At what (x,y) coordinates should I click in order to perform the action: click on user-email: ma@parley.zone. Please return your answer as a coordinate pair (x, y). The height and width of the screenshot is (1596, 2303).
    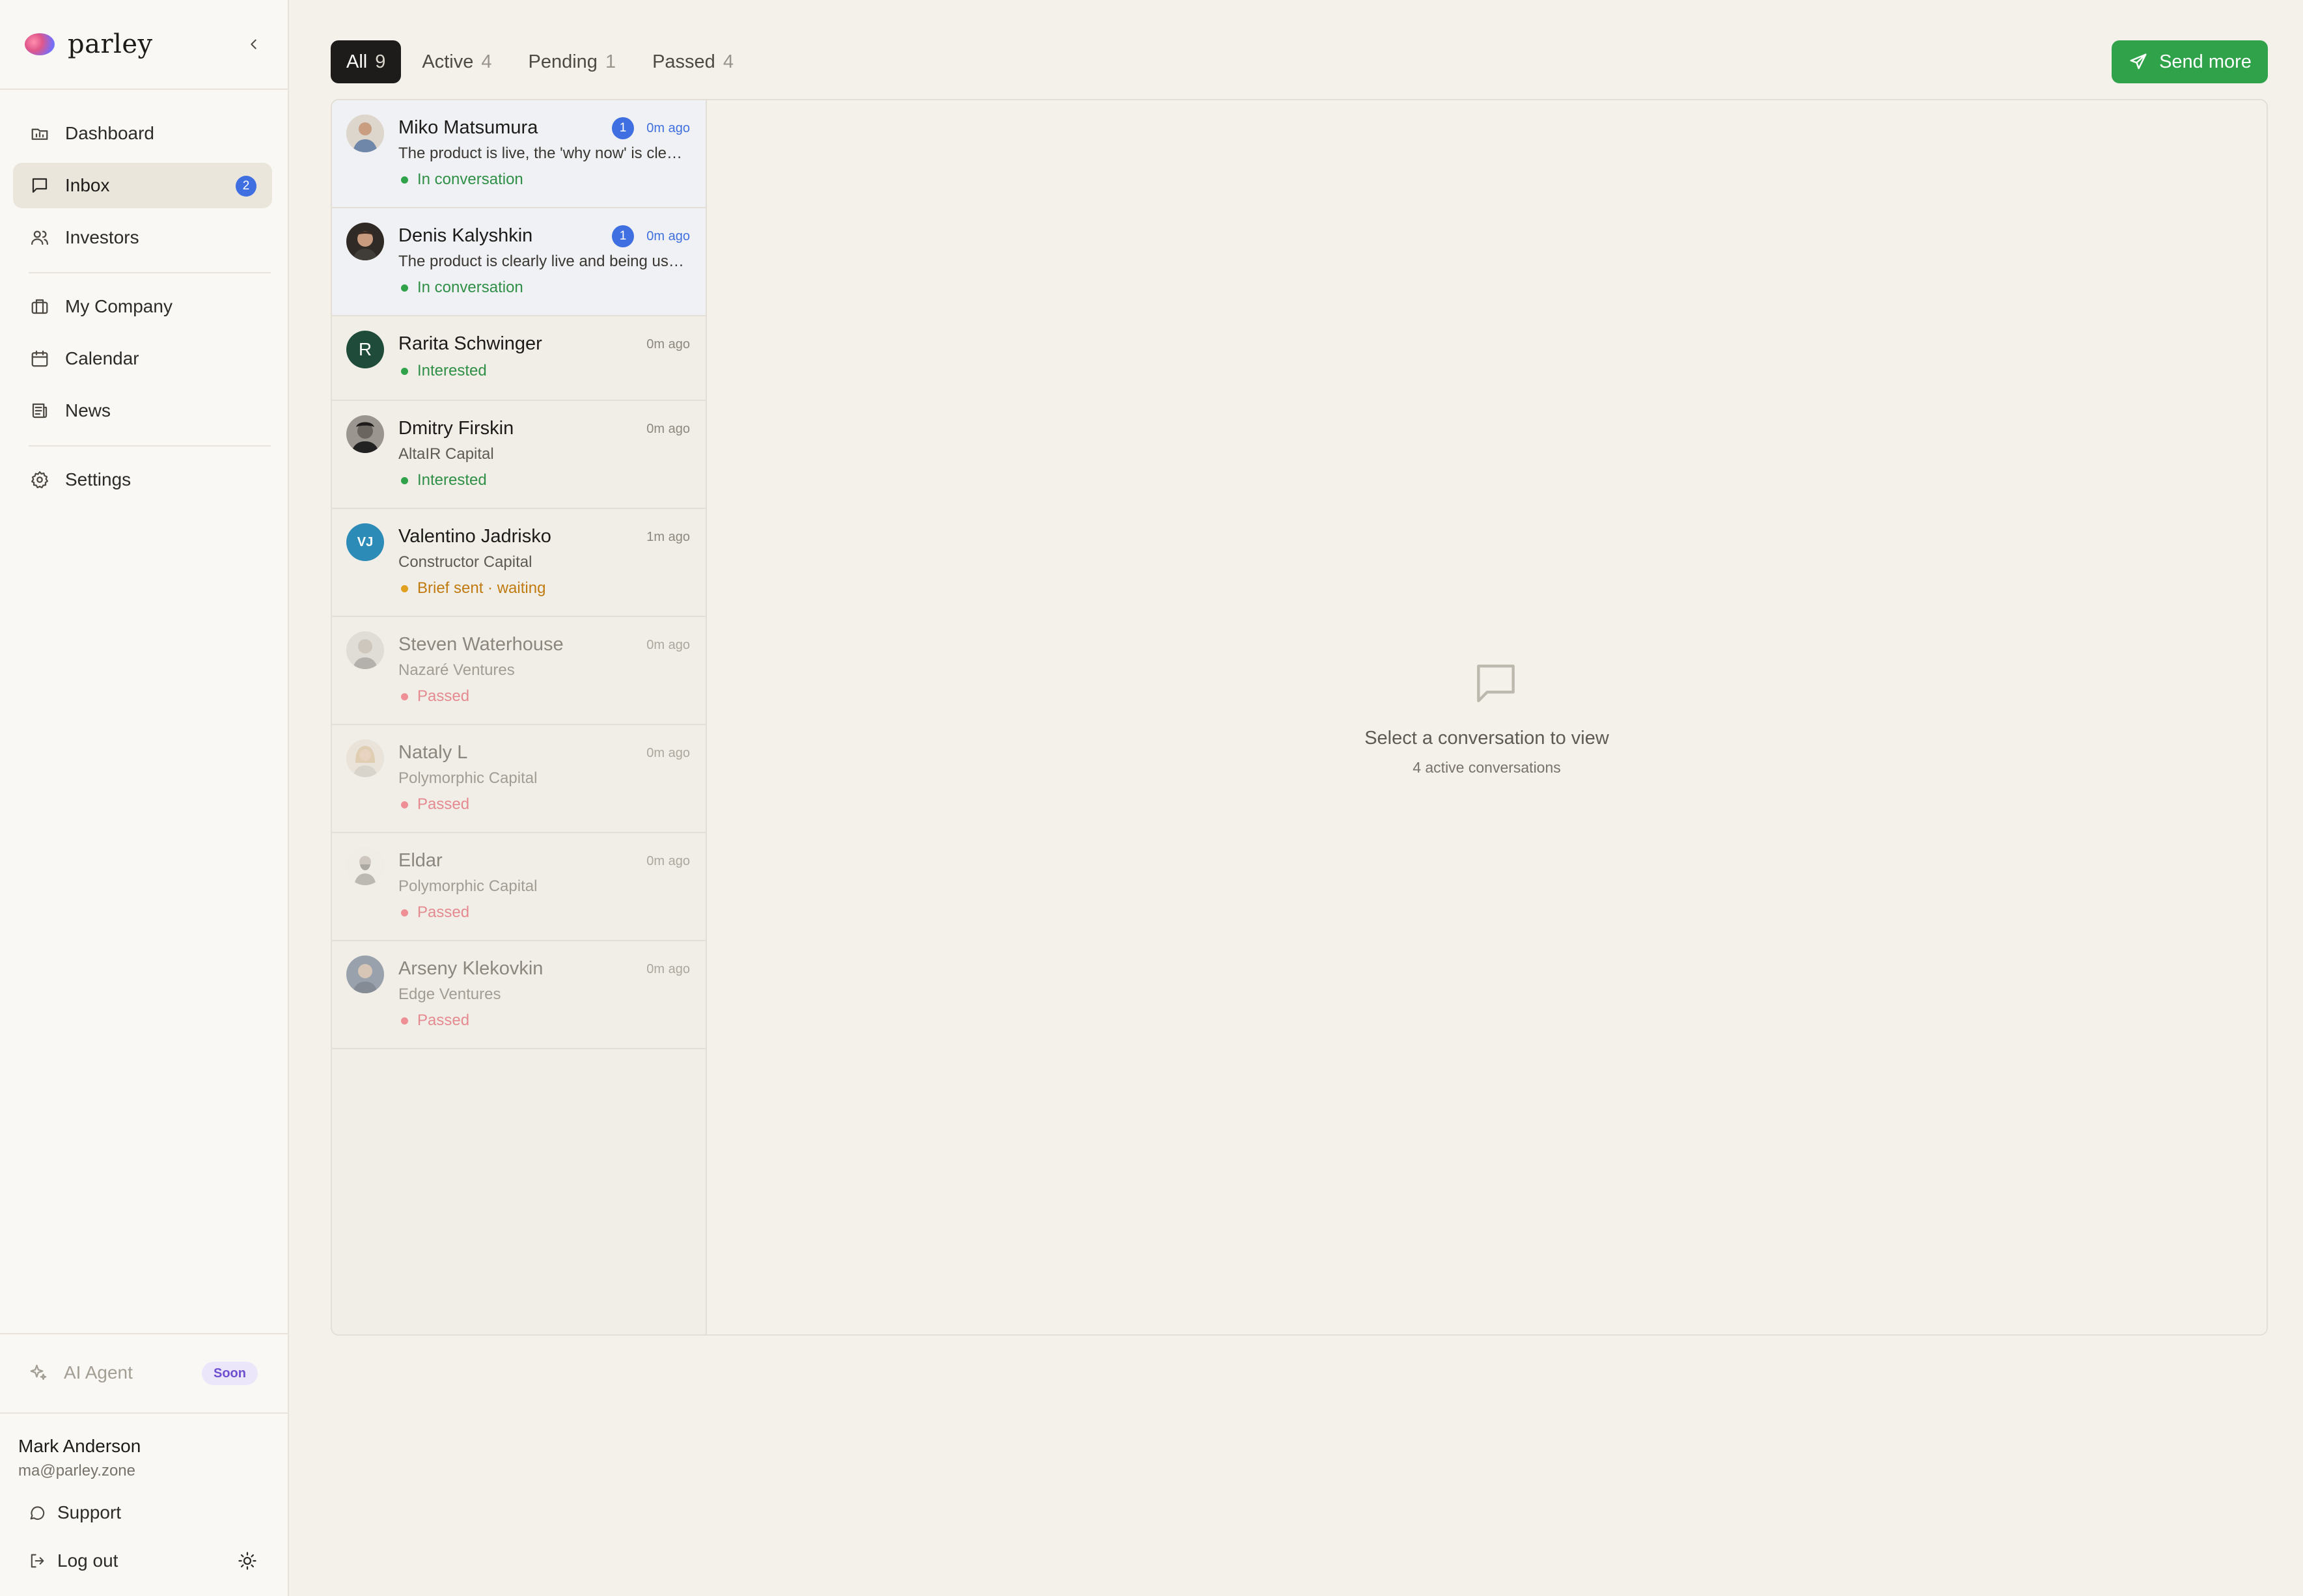
    Looking at the image, I should click on (76, 1470).